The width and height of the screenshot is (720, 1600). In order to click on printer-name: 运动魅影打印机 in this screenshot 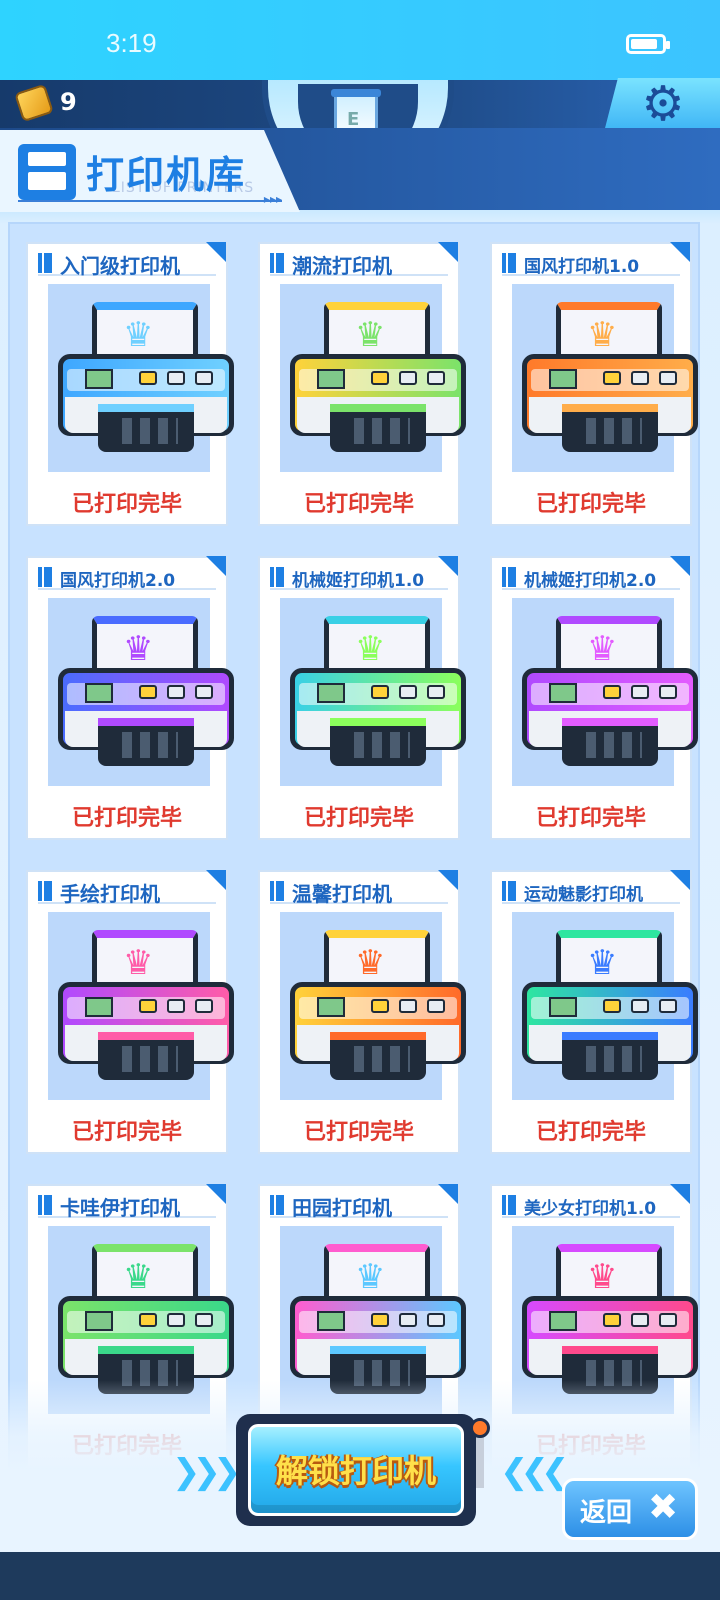, I will do `click(583, 895)`.